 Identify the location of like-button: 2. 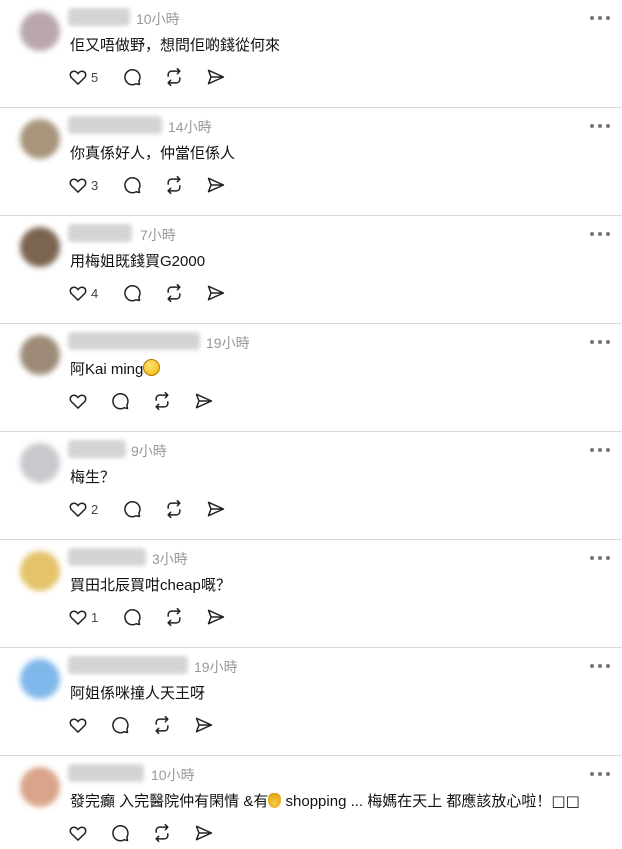
(84, 509).